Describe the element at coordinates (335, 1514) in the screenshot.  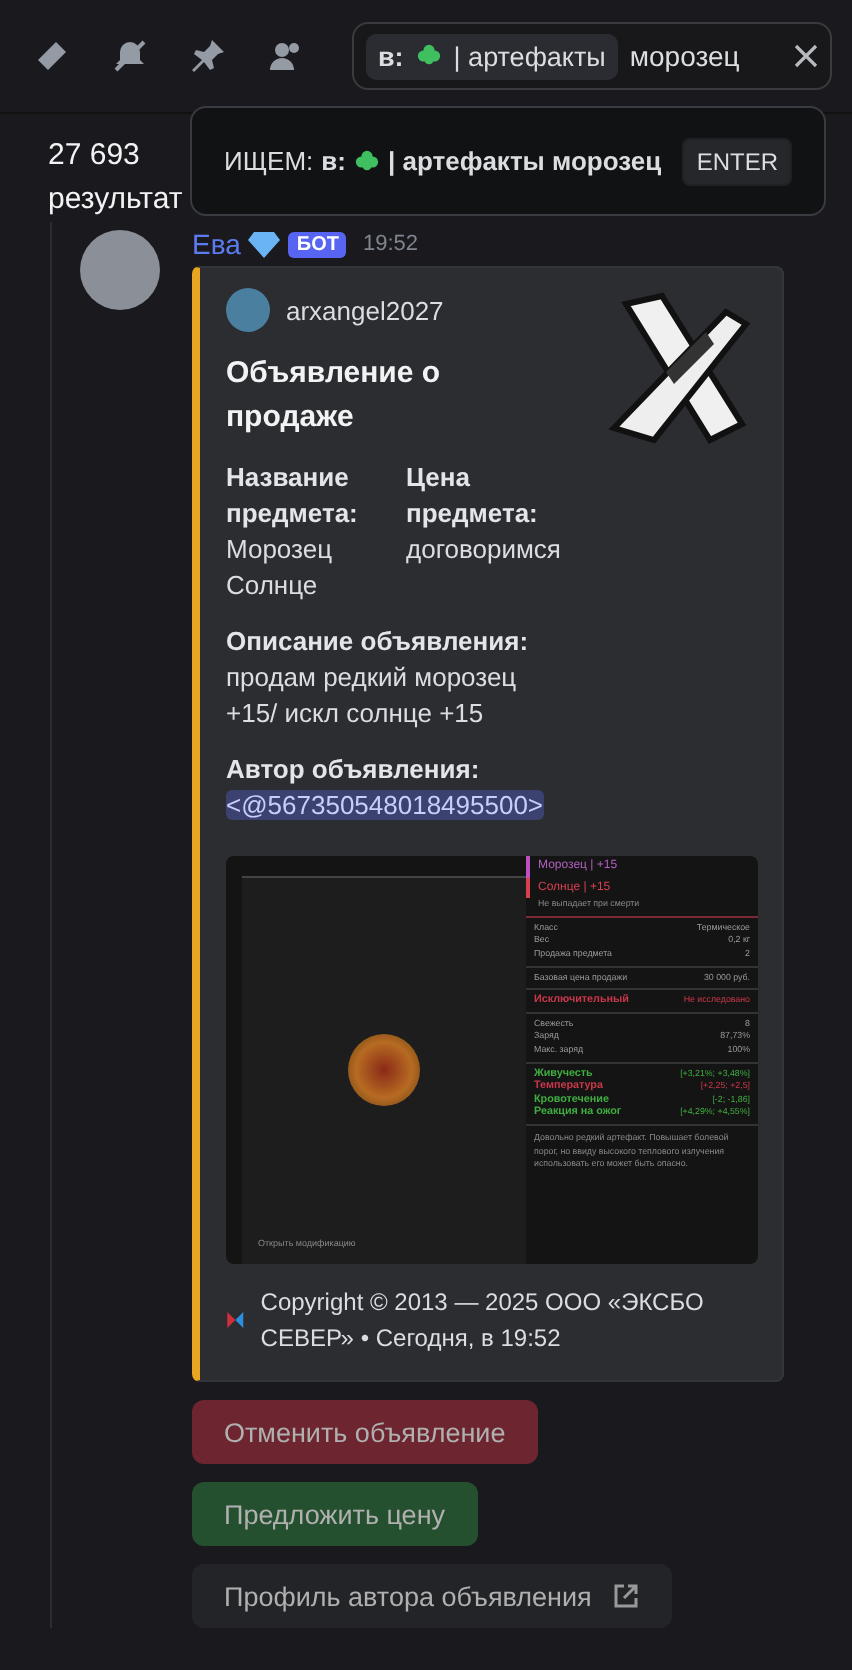
I see `offer-button: Предложить цену` at that location.